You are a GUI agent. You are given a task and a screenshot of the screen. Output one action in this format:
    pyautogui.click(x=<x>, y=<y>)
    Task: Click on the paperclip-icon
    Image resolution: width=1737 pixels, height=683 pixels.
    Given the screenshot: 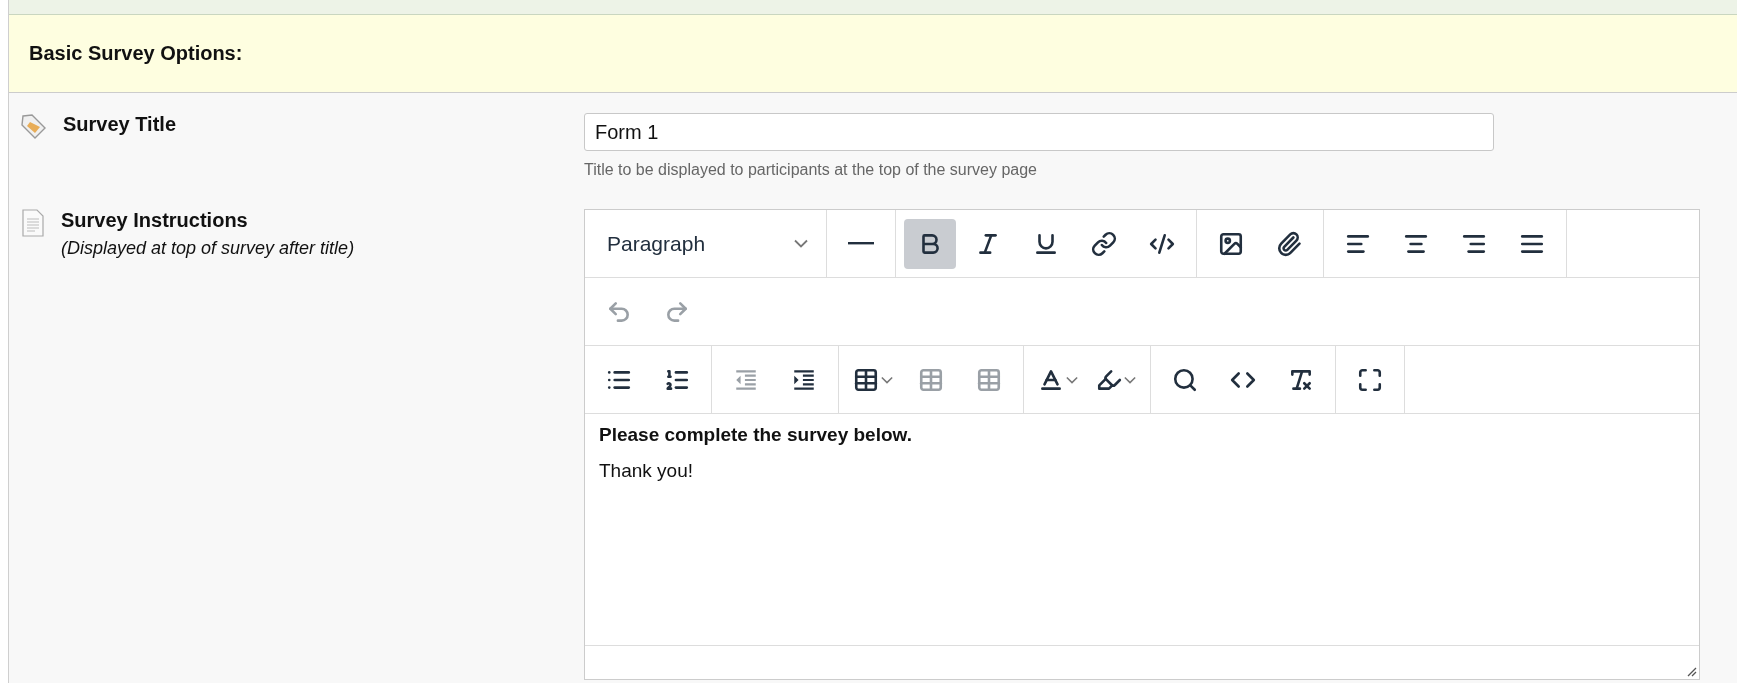 What is the action you would take?
    pyautogui.click(x=1289, y=243)
    